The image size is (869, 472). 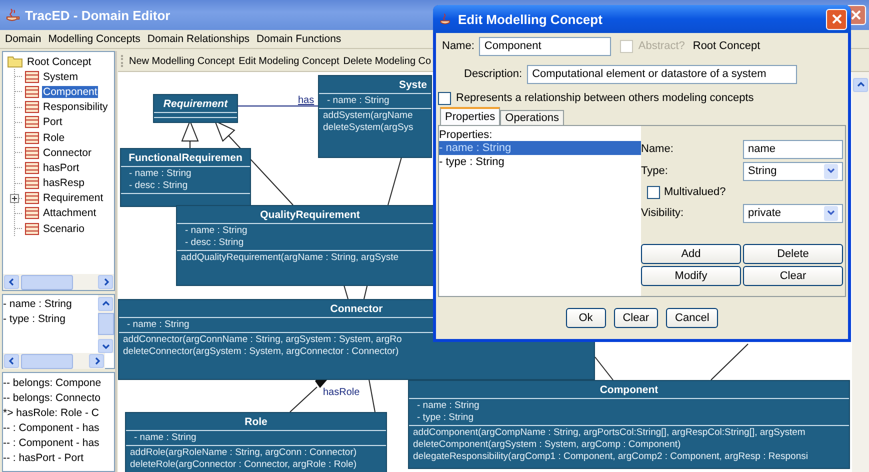 What do you see at coordinates (14, 198) in the screenshot?
I see `expand-icon` at bounding box center [14, 198].